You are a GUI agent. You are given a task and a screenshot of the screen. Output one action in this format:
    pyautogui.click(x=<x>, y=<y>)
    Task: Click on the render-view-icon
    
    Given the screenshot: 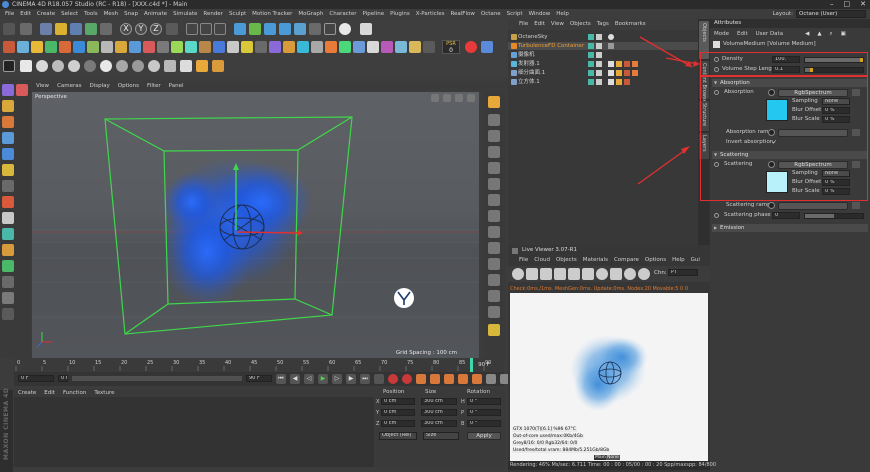 What is the action you would take?
    pyautogui.click(x=192, y=29)
    